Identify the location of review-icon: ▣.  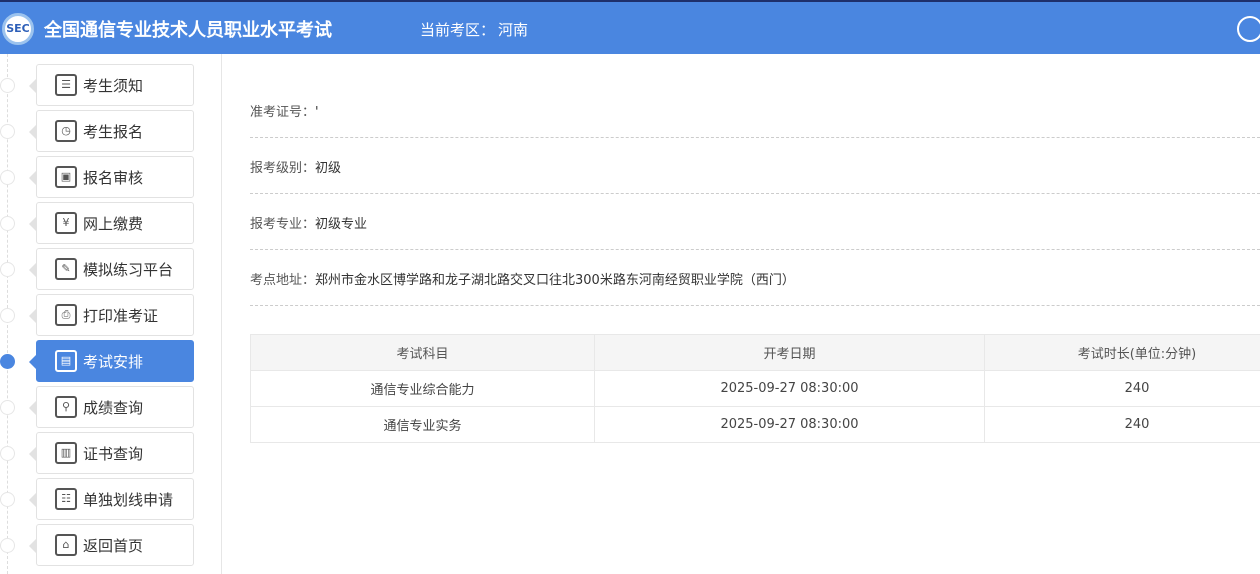
(66, 177).